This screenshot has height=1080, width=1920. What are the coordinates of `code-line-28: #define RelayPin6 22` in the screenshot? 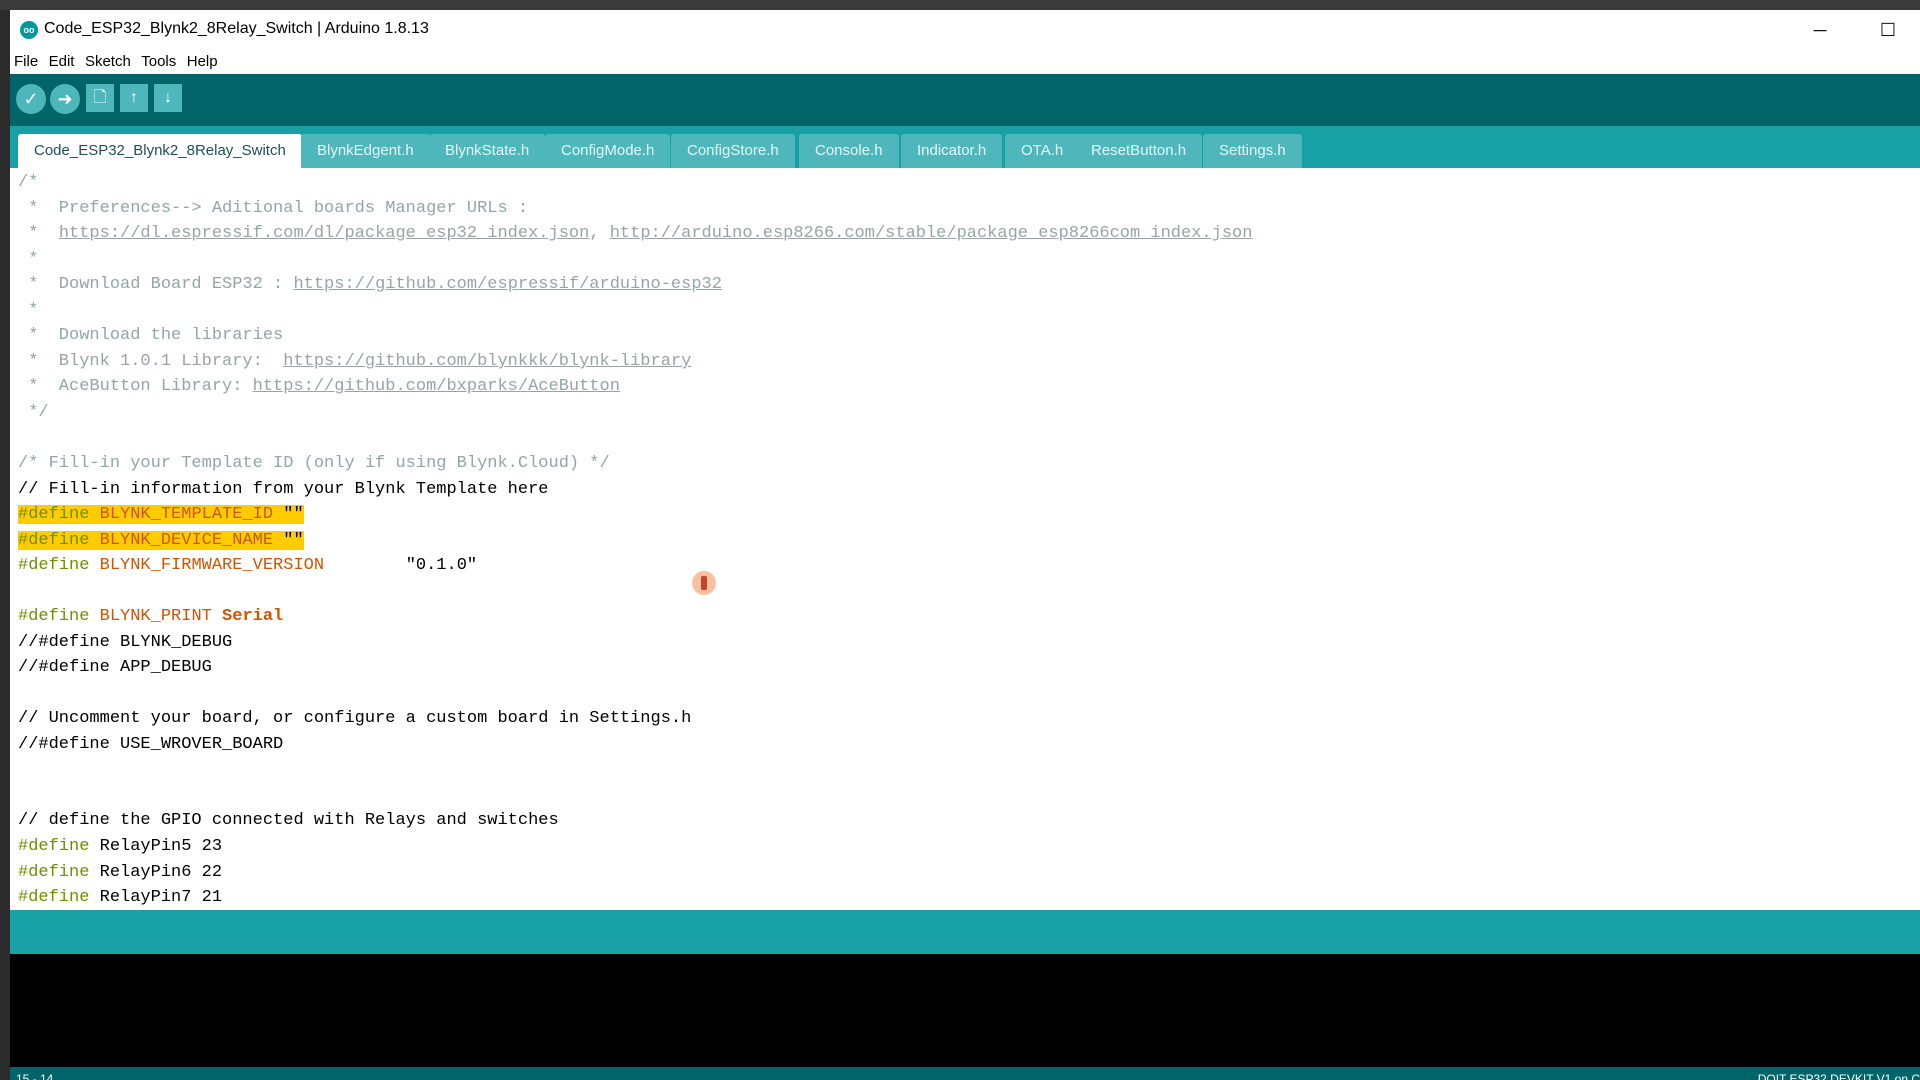 It's located at (120, 873).